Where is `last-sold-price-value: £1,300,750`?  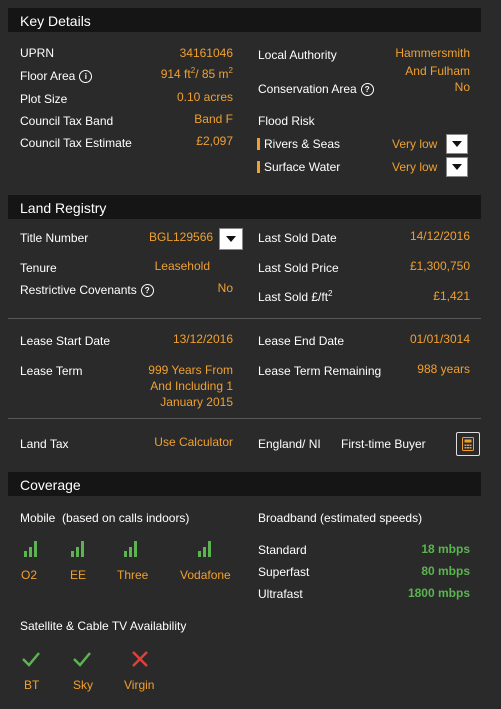 last-sold-price-value: £1,300,750 is located at coordinates (439, 266).